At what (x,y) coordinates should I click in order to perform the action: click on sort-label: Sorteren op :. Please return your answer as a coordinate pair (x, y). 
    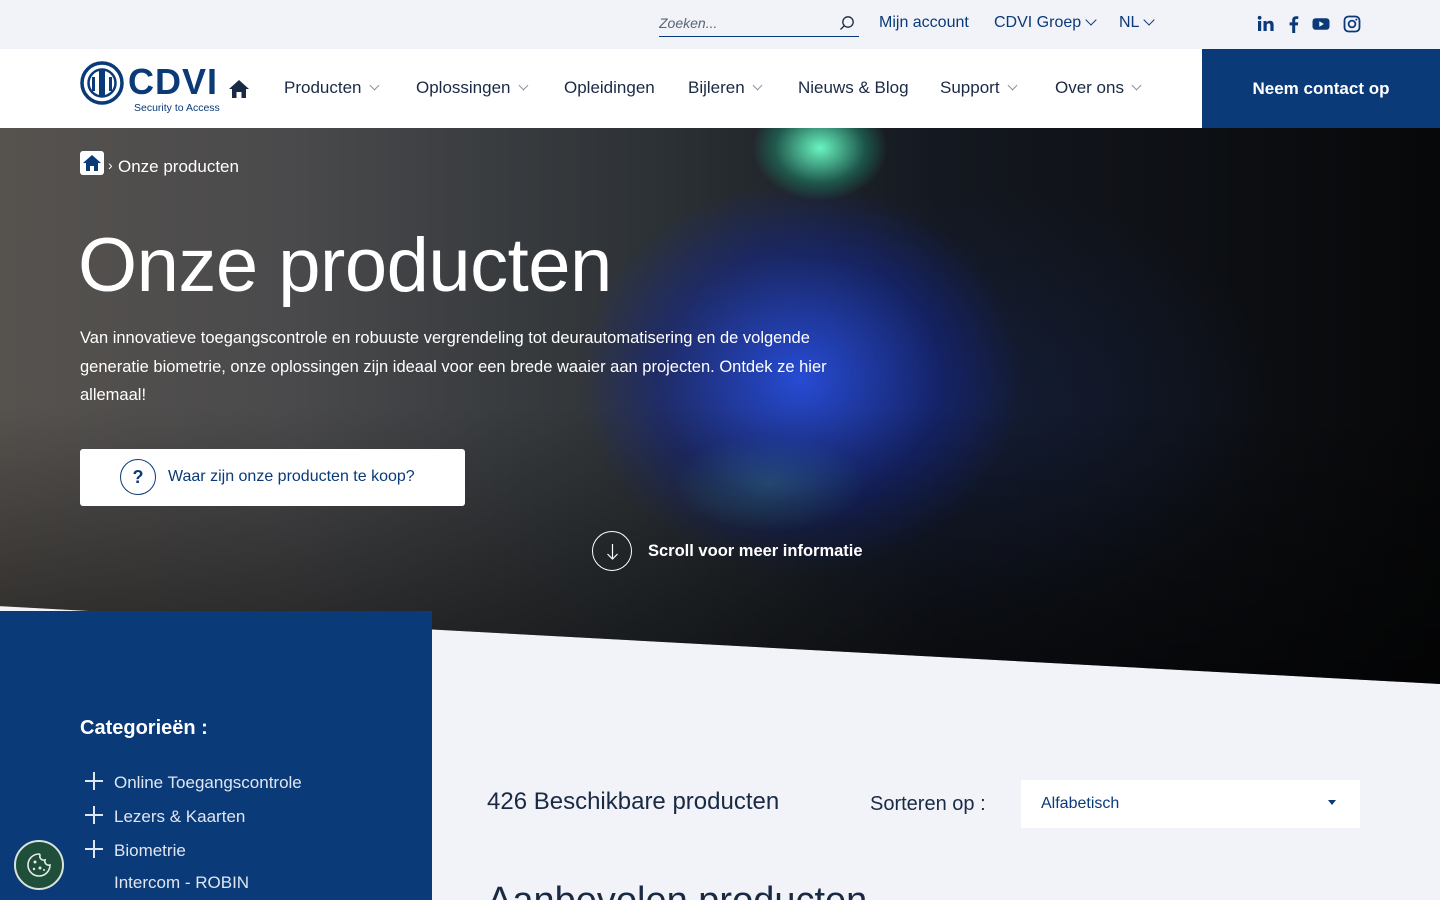
    Looking at the image, I should click on (928, 804).